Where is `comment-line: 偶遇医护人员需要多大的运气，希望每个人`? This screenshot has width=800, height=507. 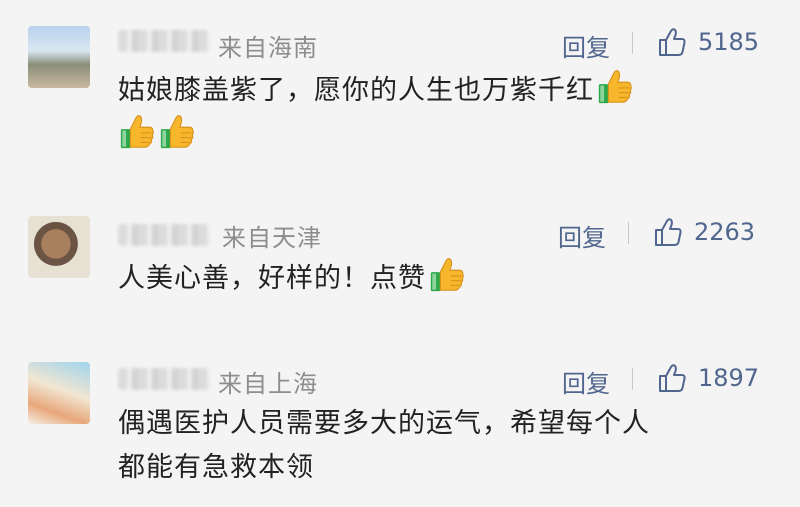 comment-line: 偶遇医护人员需要多大的运气，希望每个人 is located at coordinates (384, 423).